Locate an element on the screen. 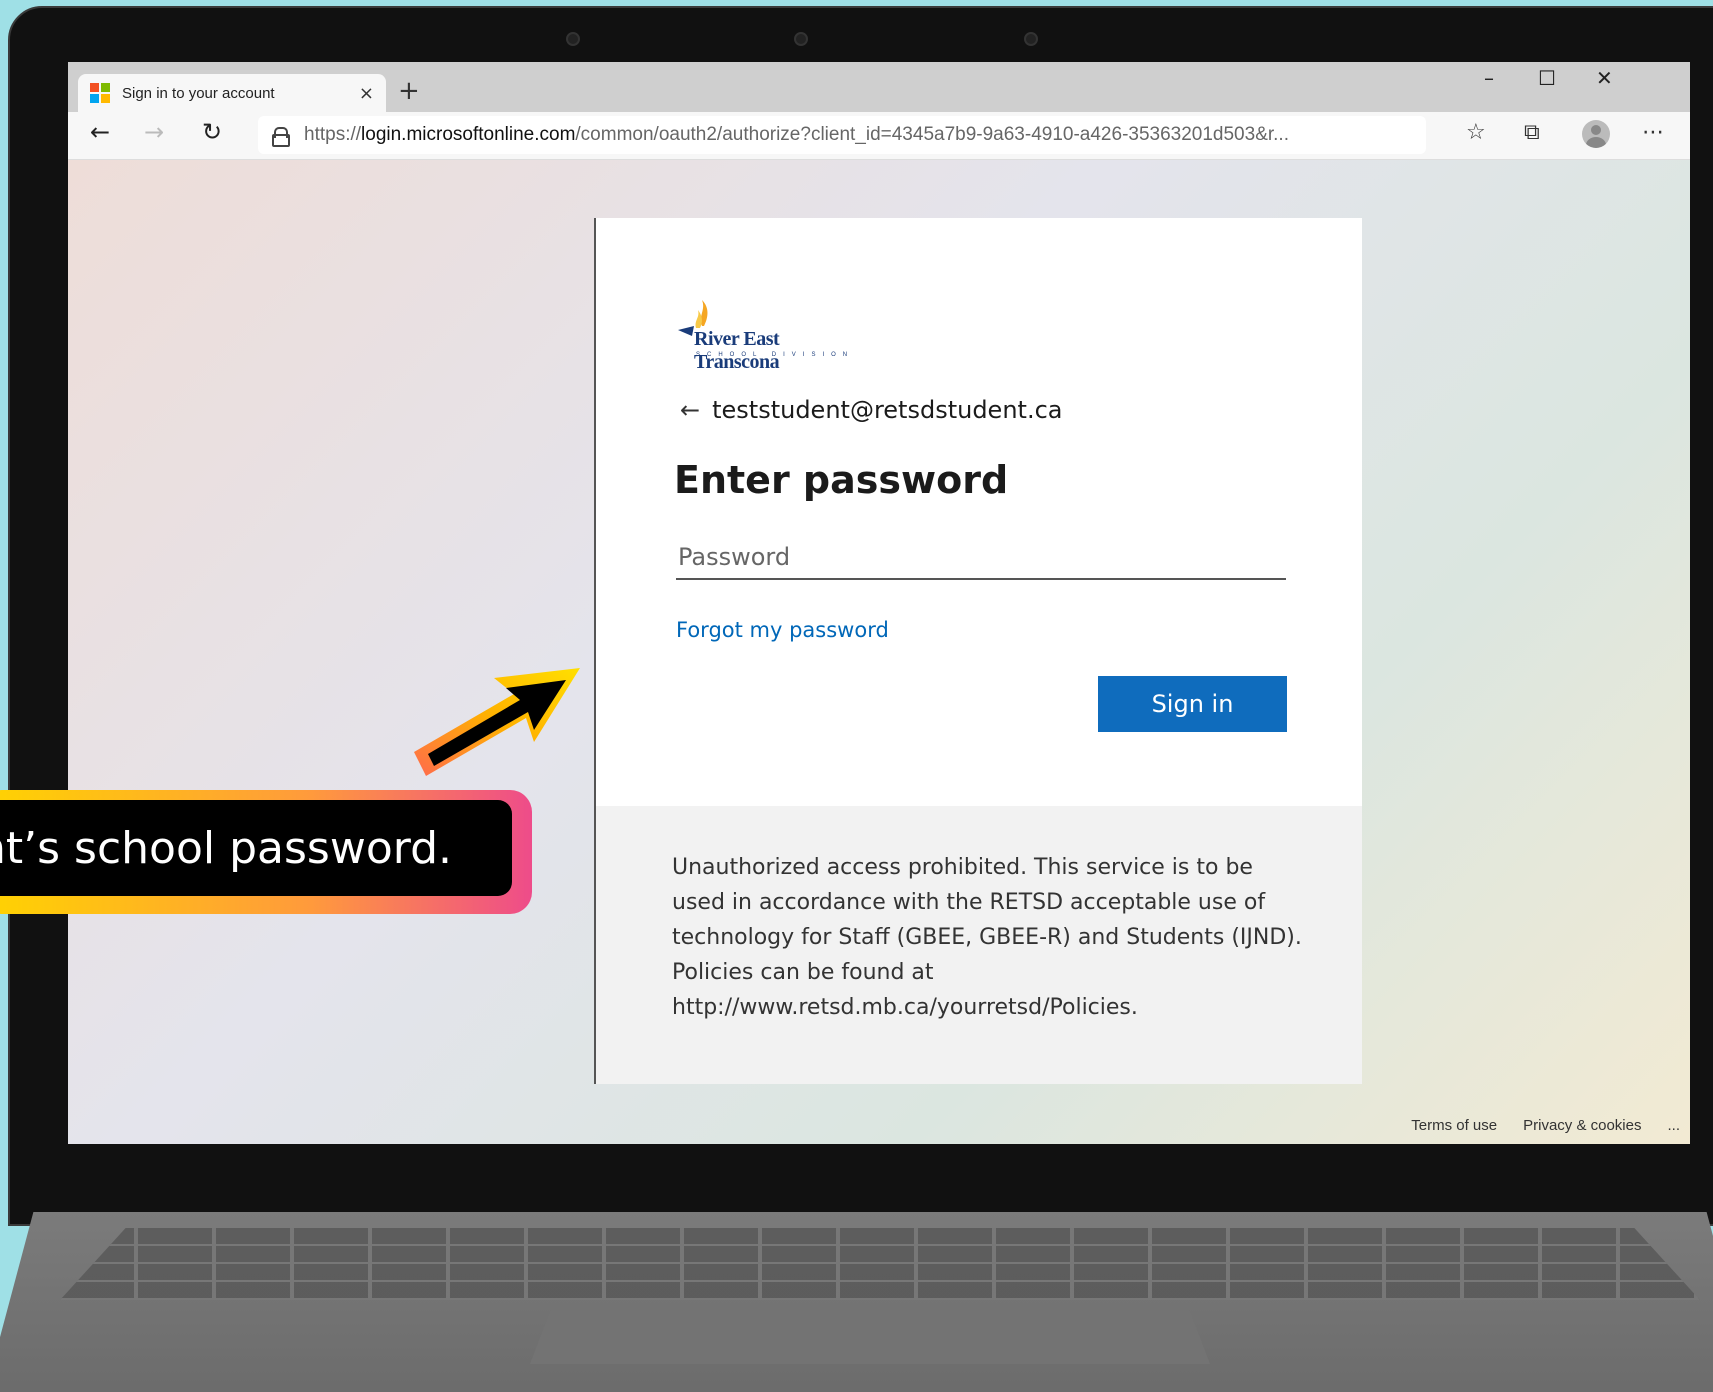 This screenshot has width=1713, height=1392. account-email: teststudent@retsdstudent.ca is located at coordinates (887, 410).